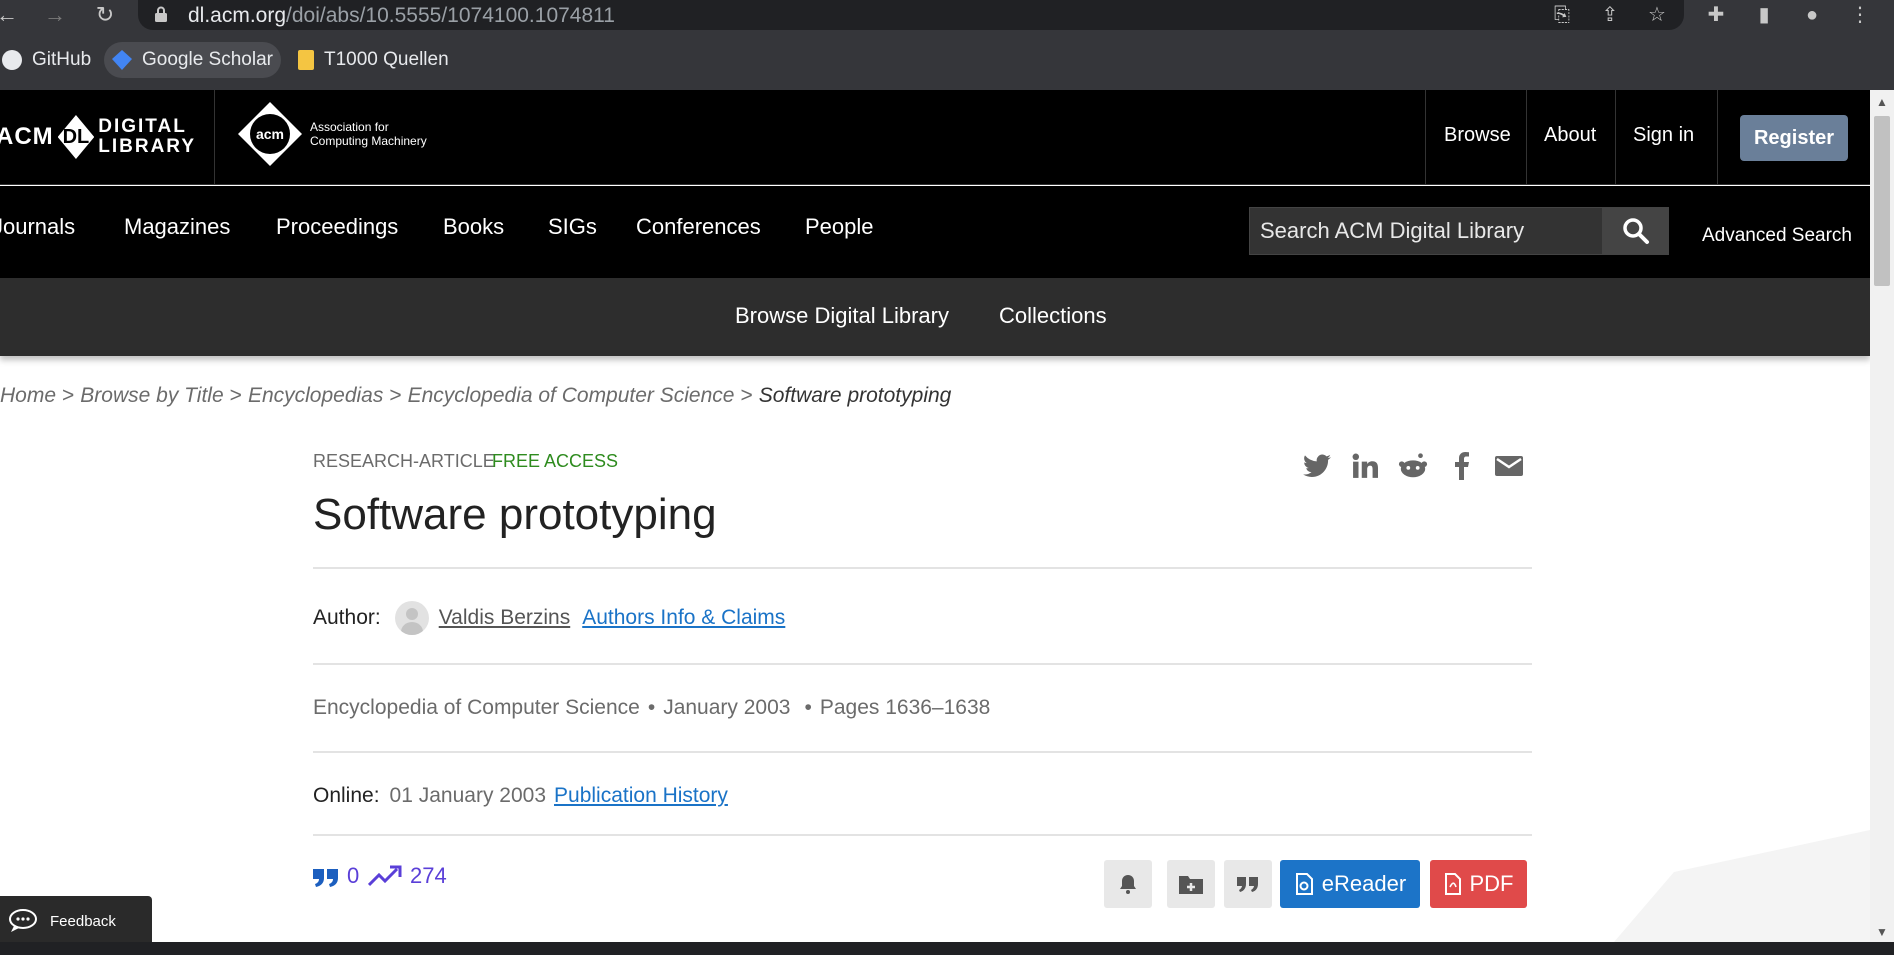 This screenshot has height=955, width=1894. Describe the element at coordinates (161, 14) in the screenshot. I see `lock-icon` at that location.